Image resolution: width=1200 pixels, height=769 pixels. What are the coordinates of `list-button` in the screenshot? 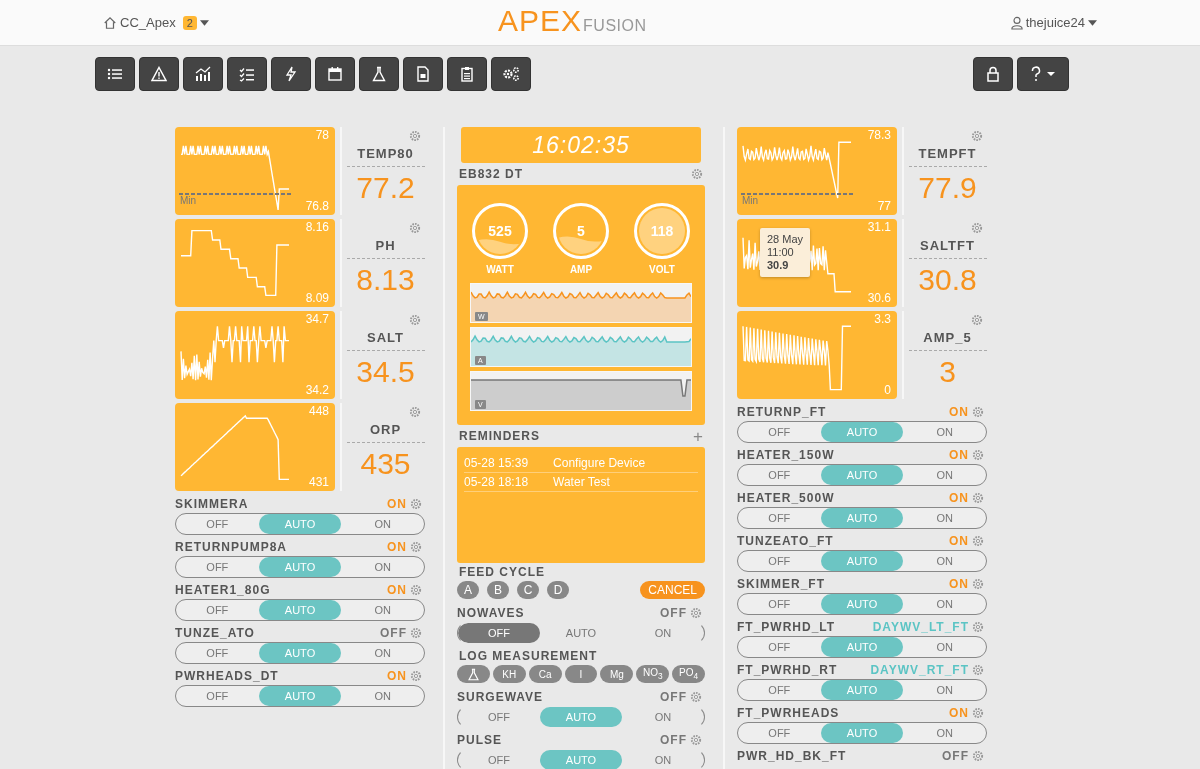 It's located at (115, 74).